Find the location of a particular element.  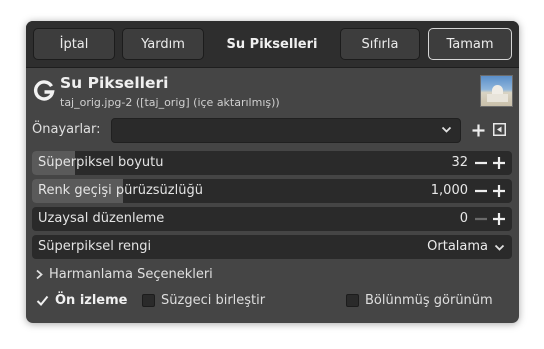

checkmark-icon is located at coordinates (42, 300).